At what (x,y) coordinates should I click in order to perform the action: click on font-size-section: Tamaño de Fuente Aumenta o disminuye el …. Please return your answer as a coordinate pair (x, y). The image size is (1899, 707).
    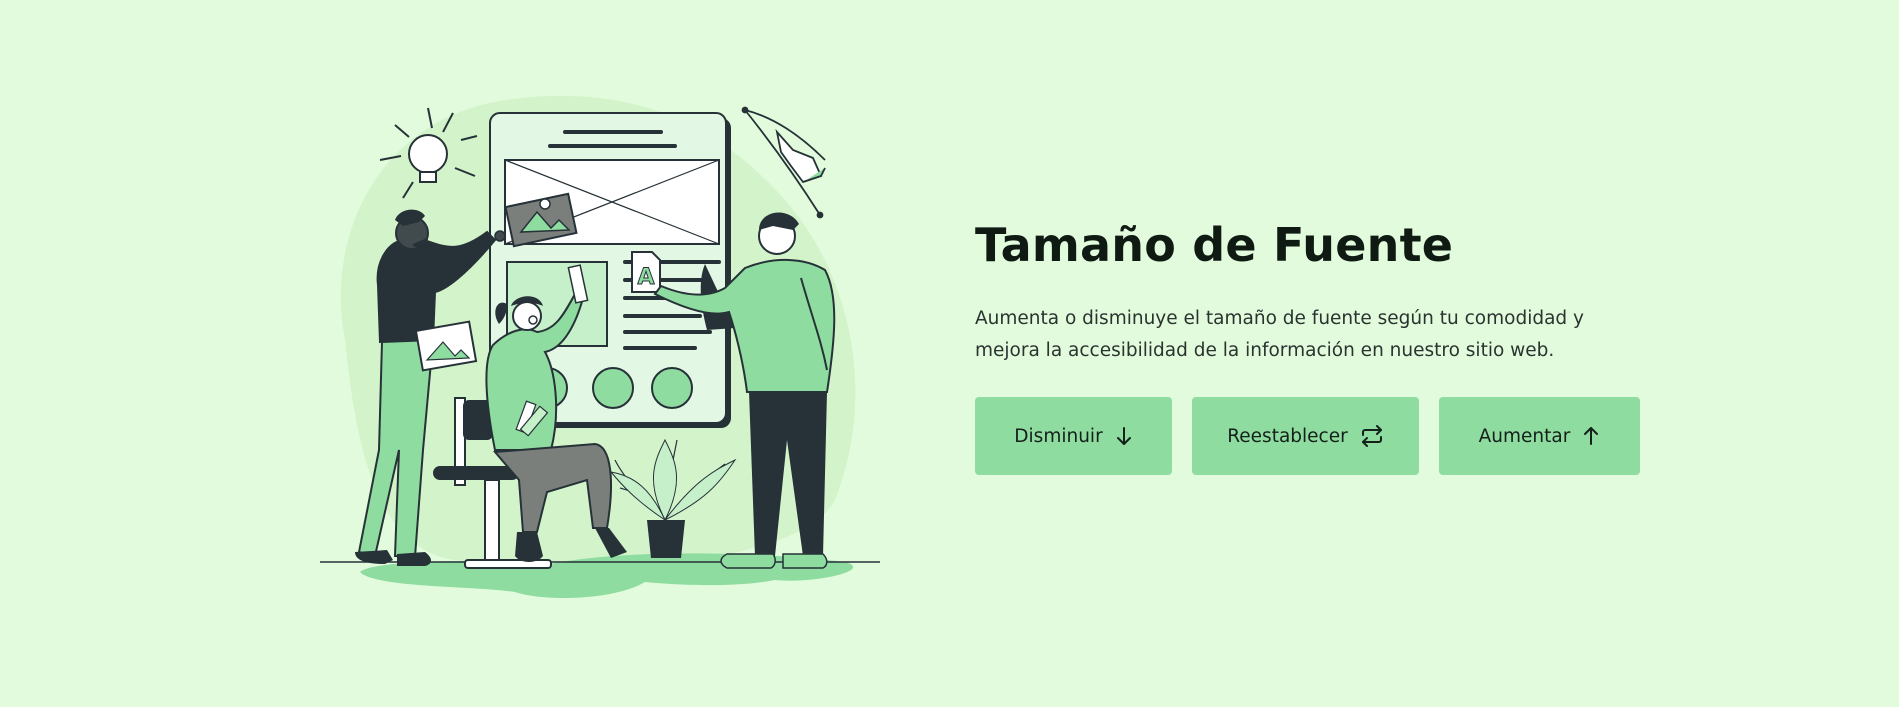
    Looking at the image, I should click on (1315, 345).